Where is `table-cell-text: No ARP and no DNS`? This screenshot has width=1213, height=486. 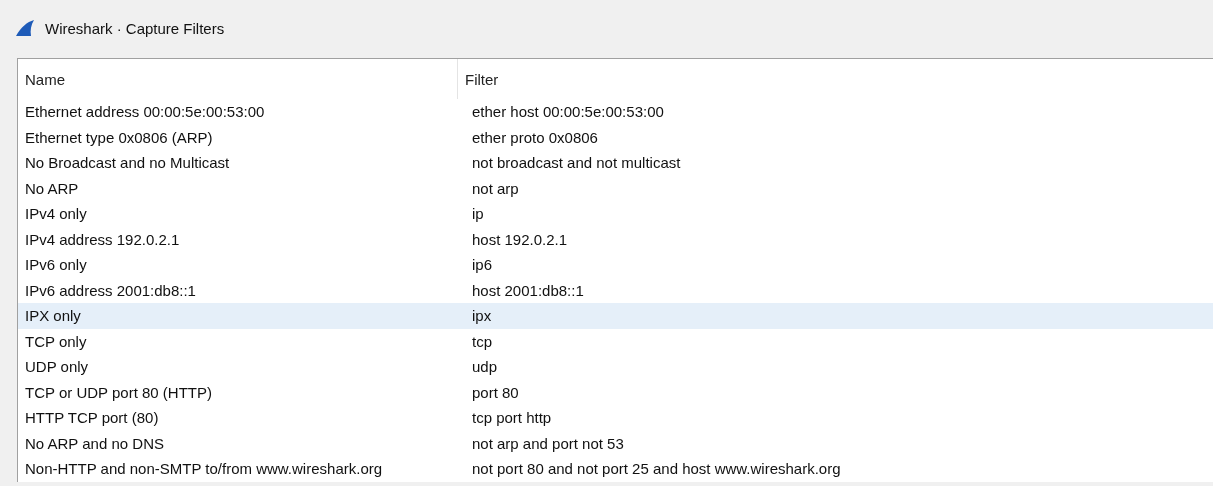 table-cell-text: No ARP and no DNS is located at coordinates (94, 443).